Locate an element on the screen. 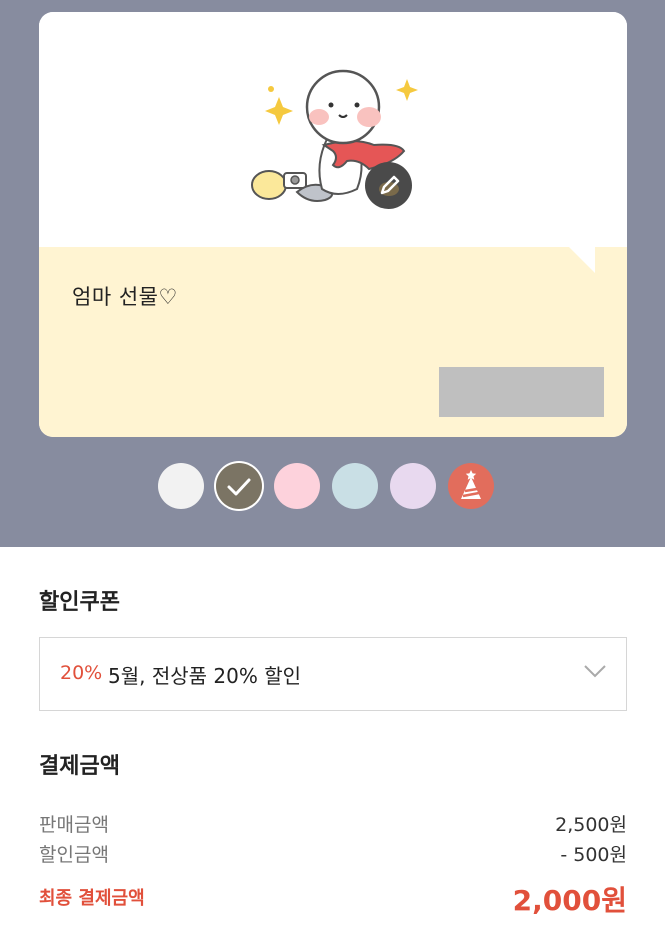 This screenshot has height=934, width=665. card-message-text: 엄마 선물♡ is located at coordinates (125, 297).